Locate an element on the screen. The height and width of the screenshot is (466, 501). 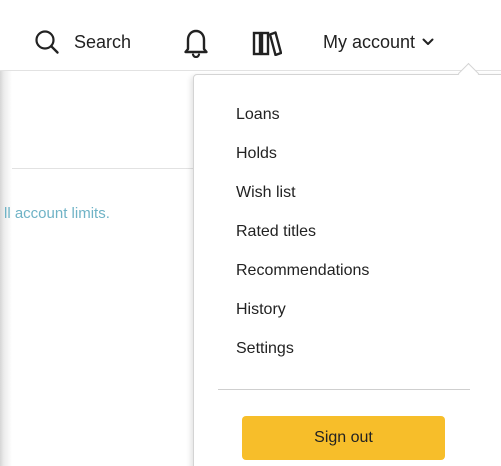
books-icon is located at coordinates (267, 44).